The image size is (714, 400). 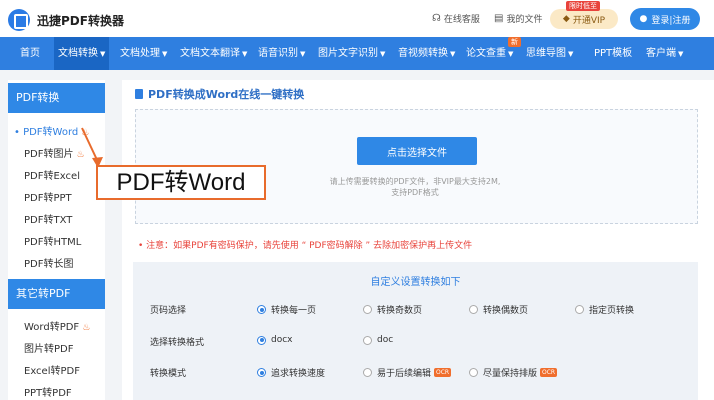 I want to click on brand-logo: 迅捷PDF转换器, so click(x=66, y=20).